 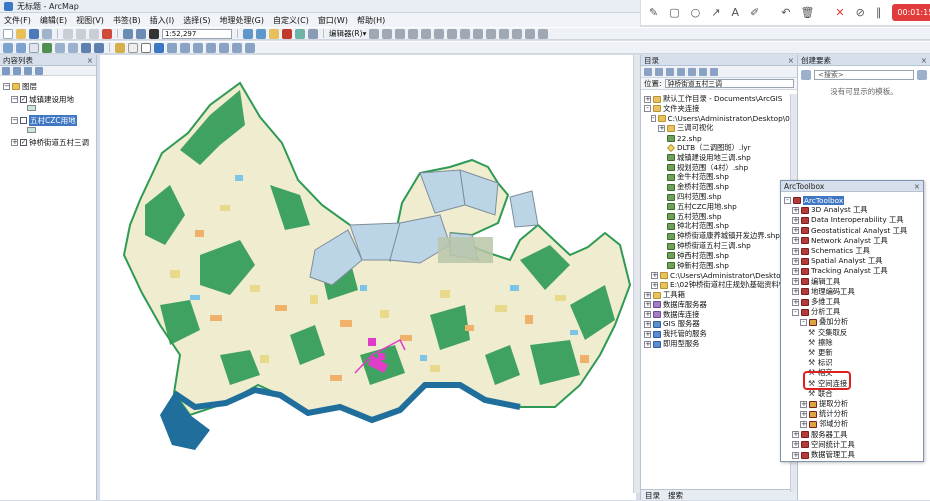 I want to click on select-features-icon, so click(x=120, y=47).